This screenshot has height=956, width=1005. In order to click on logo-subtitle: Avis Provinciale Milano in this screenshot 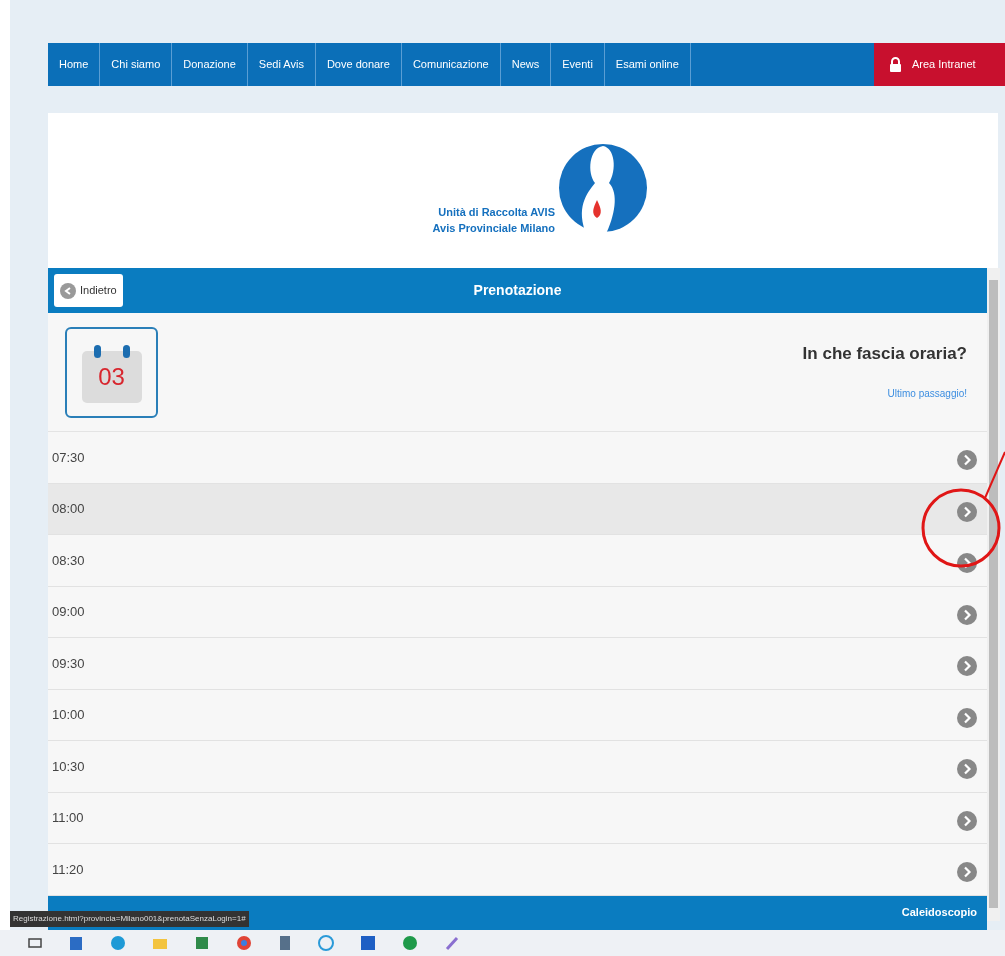, I will do `click(493, 228)`.